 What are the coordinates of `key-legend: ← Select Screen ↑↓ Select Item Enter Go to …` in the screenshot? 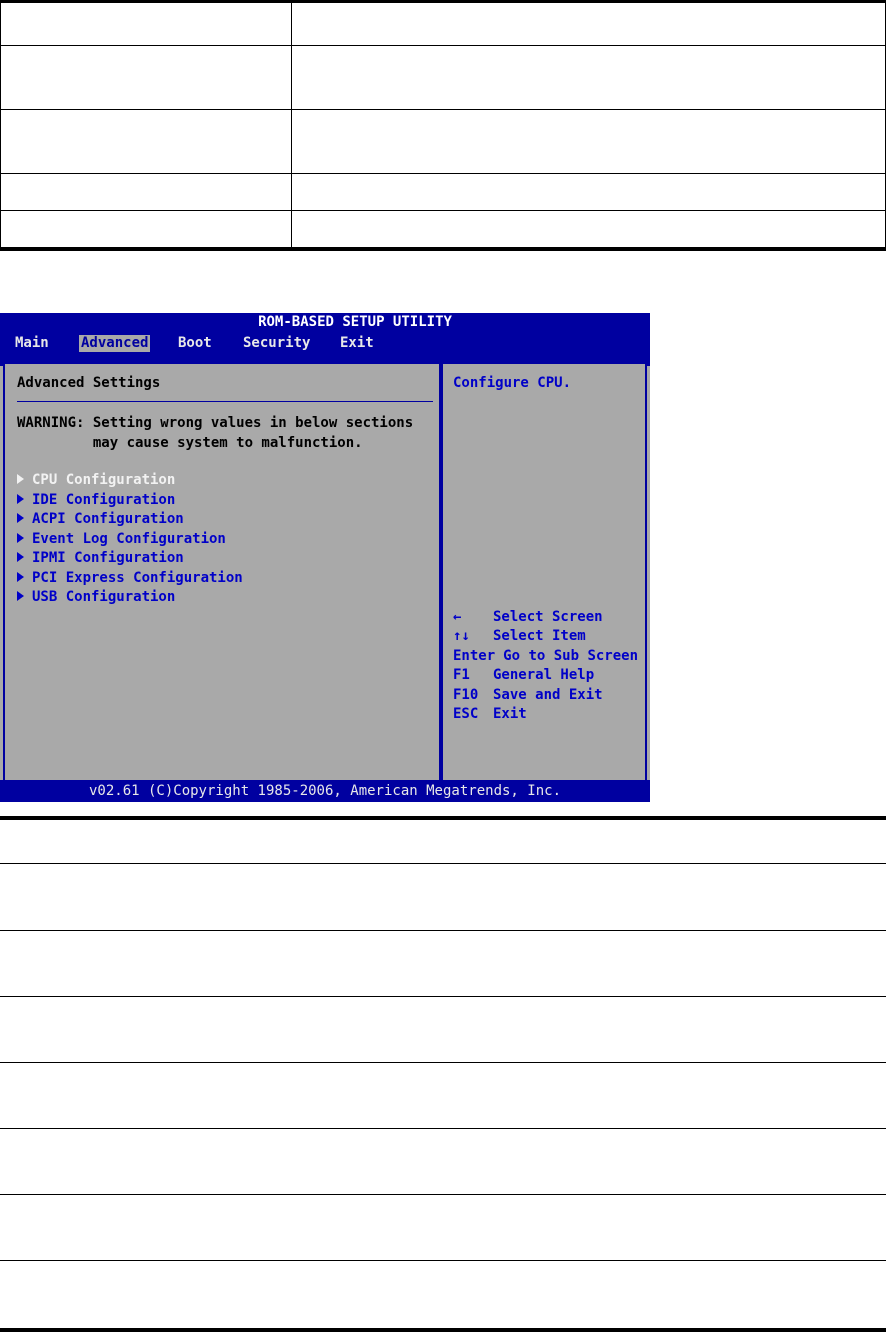 It's located at (545, 666).